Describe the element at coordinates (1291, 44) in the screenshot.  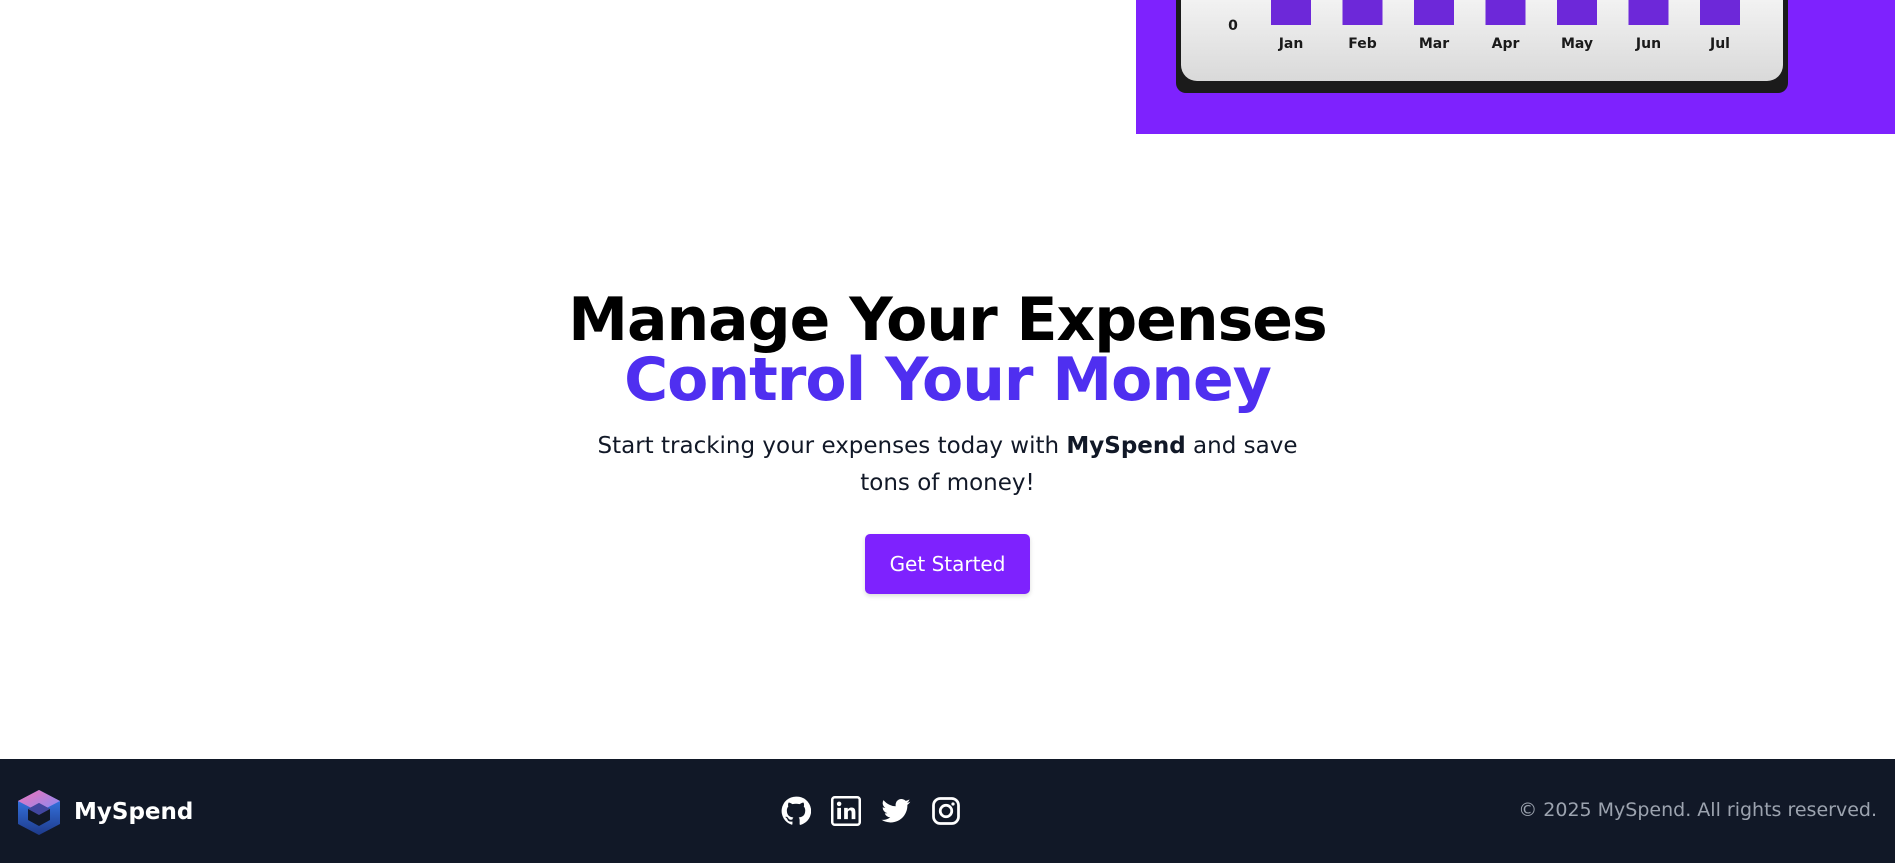
I see `x-tick-label-jan: Jan` at that location.